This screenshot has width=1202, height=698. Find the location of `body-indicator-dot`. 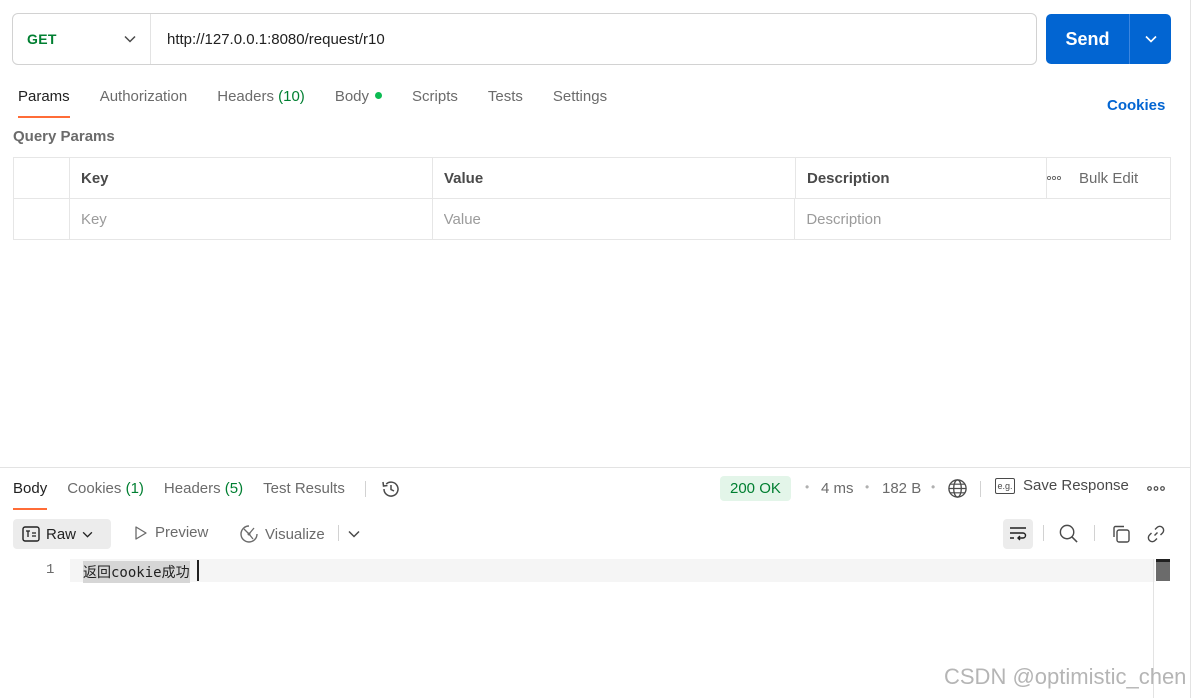

body-indicator-dot is located at coordinates (379, 95).